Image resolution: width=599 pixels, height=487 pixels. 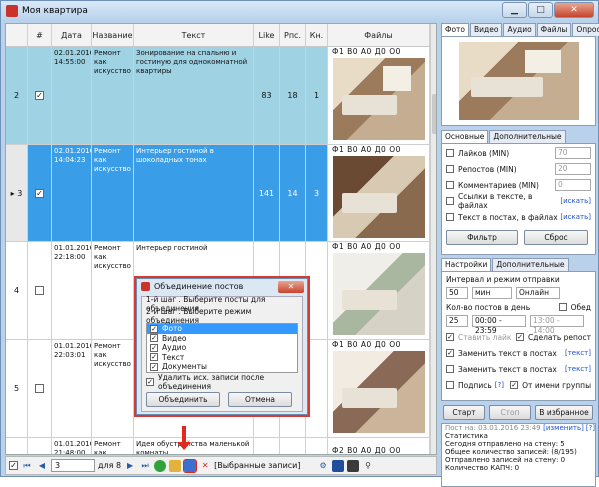 I want to click on first-page-icon: ⏮, so click(x=27, y=466).